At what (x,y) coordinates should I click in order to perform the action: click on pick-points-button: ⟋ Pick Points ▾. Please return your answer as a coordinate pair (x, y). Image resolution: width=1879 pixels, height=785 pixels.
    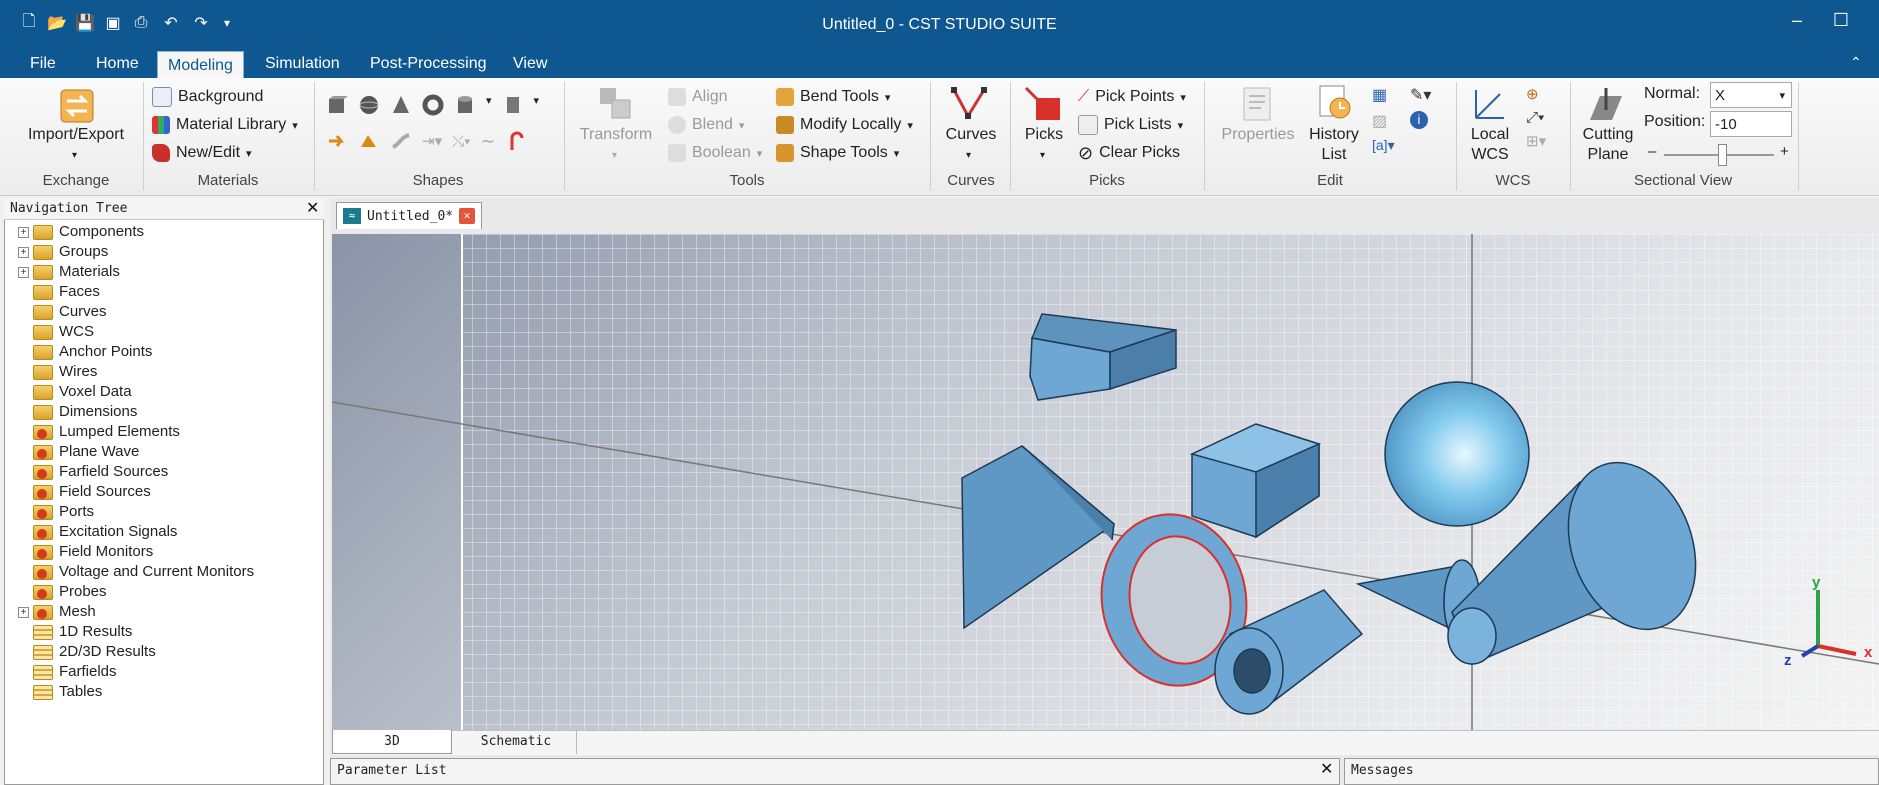
    Looking at the image, I should click on (1132, 97).